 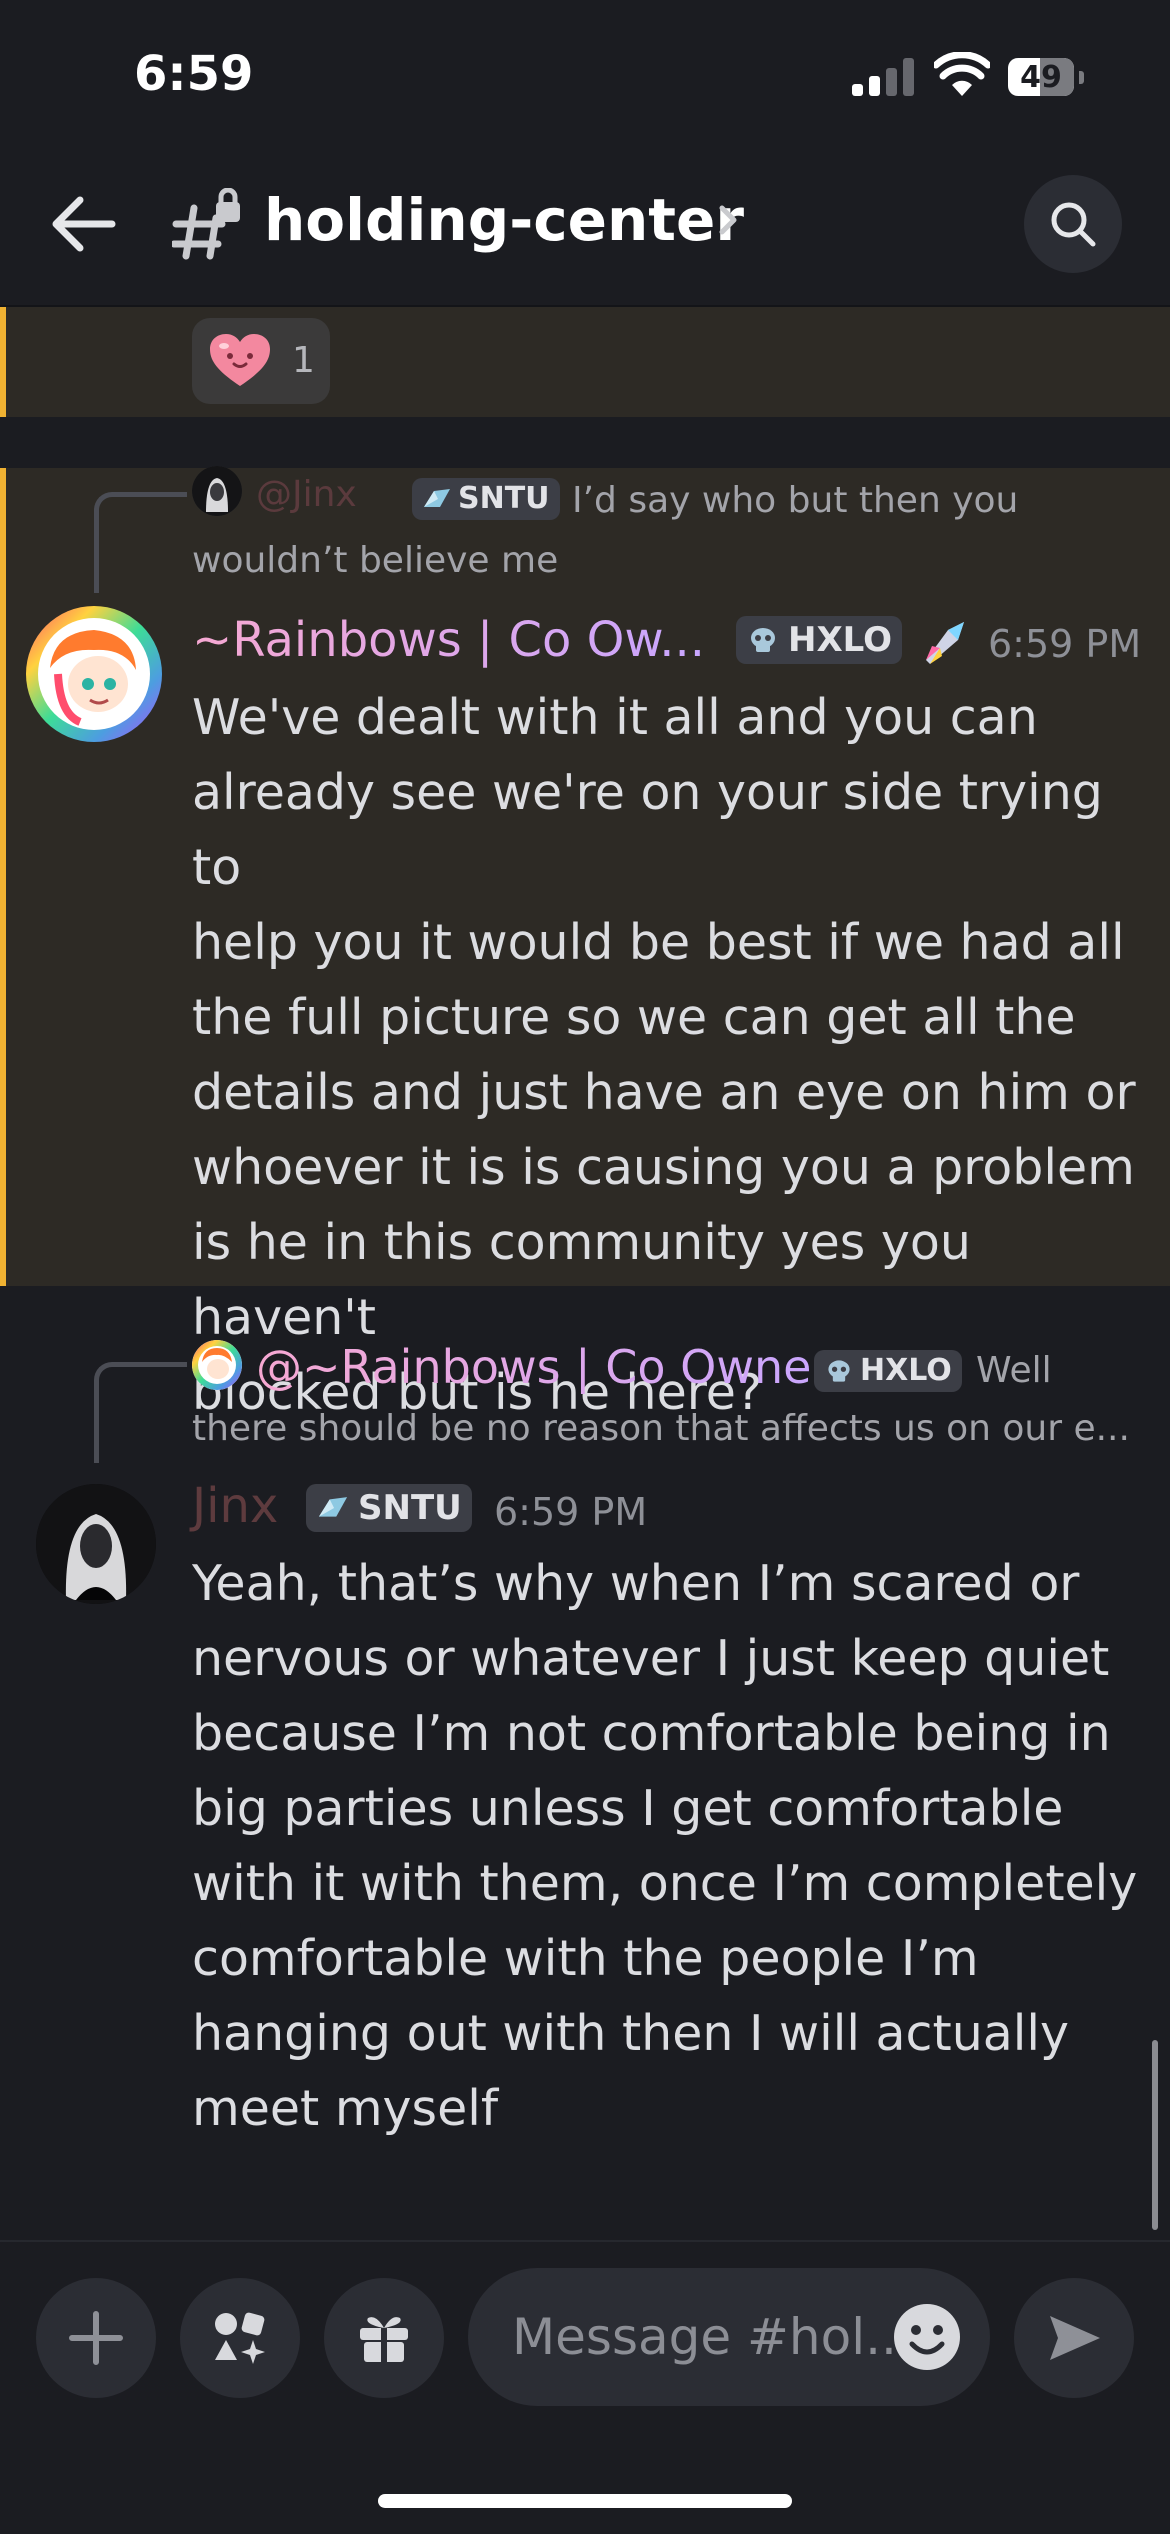 What do you see at coordinates (303, 360) in the screenshot?
I see `reaction-count: 1` at bounding box center [303, 360].